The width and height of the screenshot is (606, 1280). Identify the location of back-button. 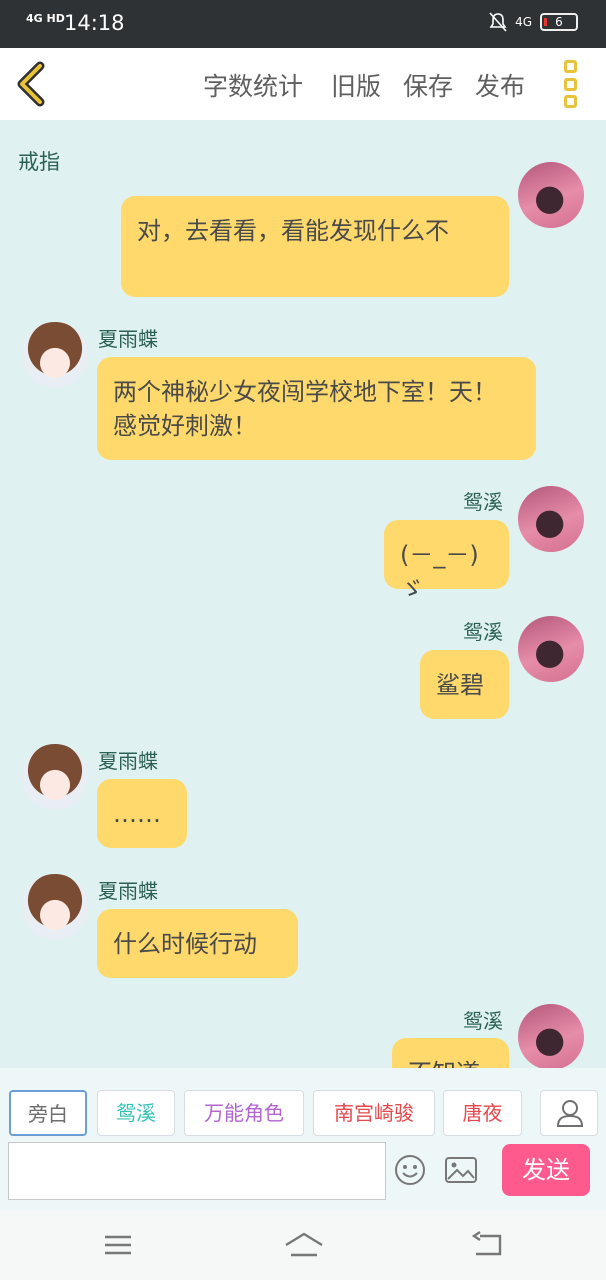
(34, 84).